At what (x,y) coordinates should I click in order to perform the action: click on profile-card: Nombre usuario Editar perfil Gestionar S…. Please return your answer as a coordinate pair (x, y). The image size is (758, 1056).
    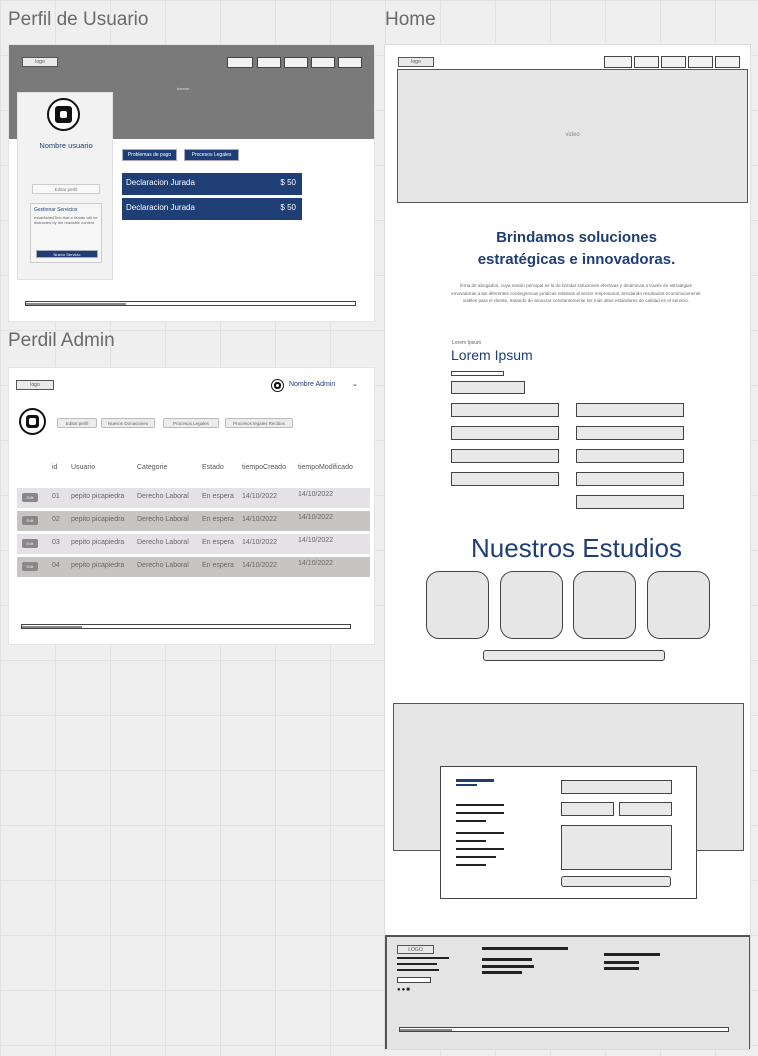
    Looking at the image, I should click on (65, 186).